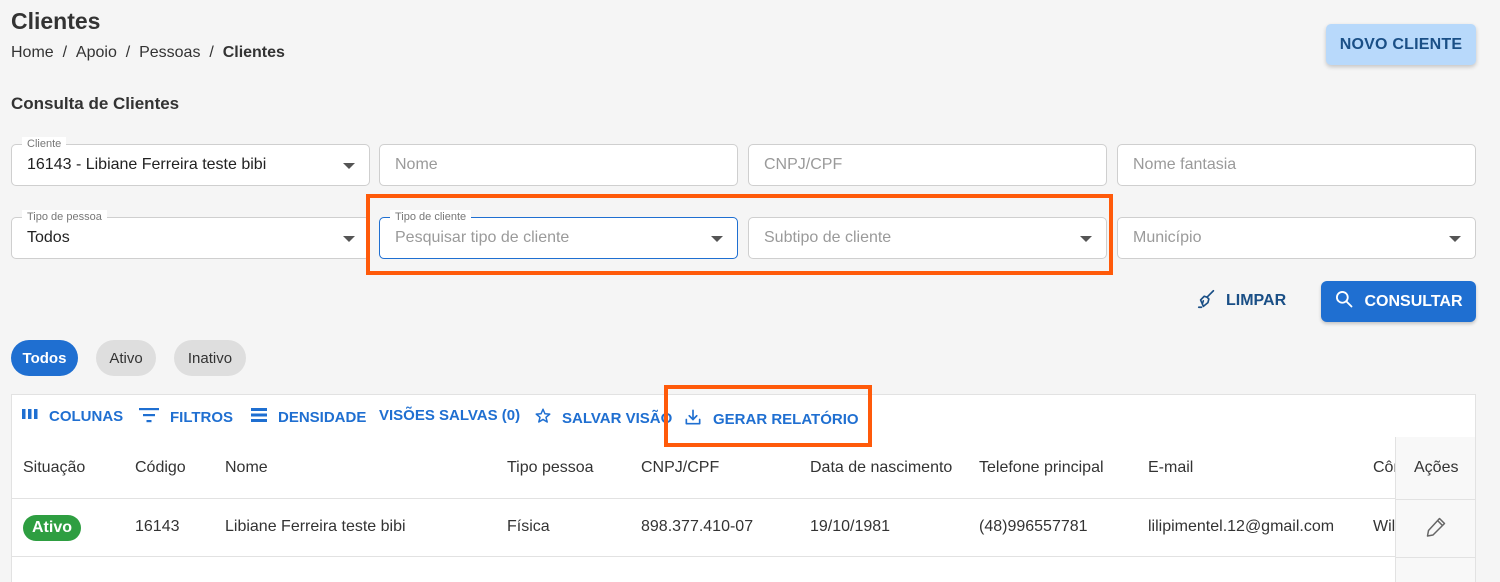 The height and width of the screenshot is (582, 1500). What do you see at coordinates (30, 416) in the screenshot?
I see `columns-icon` at bounding box center [30, 416].